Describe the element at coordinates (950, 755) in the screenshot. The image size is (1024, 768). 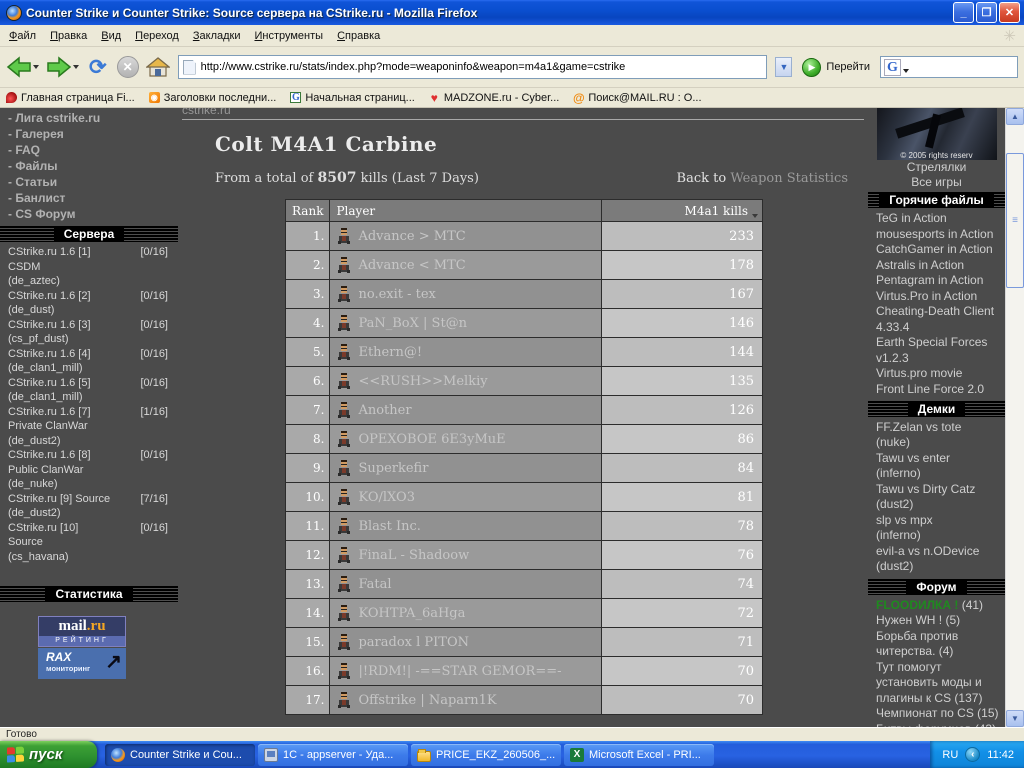
I see `language-indicator: RU` at that location.